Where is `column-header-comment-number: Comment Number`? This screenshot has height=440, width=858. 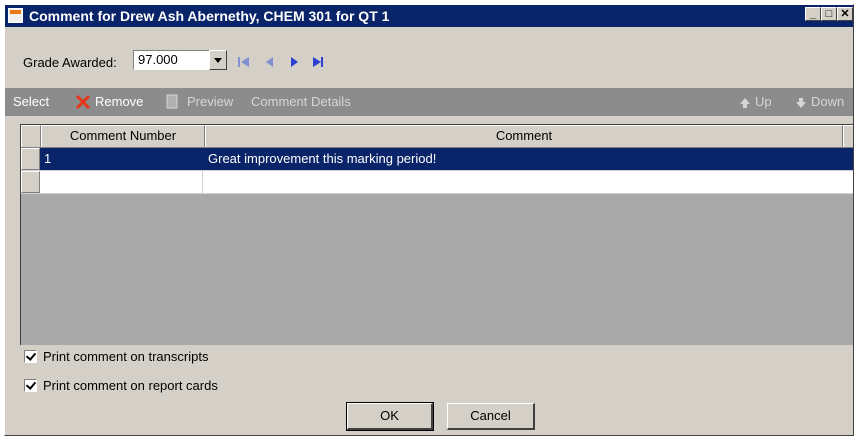 column-header-comment-number: Comment Number is located at coordinates (123, 136).